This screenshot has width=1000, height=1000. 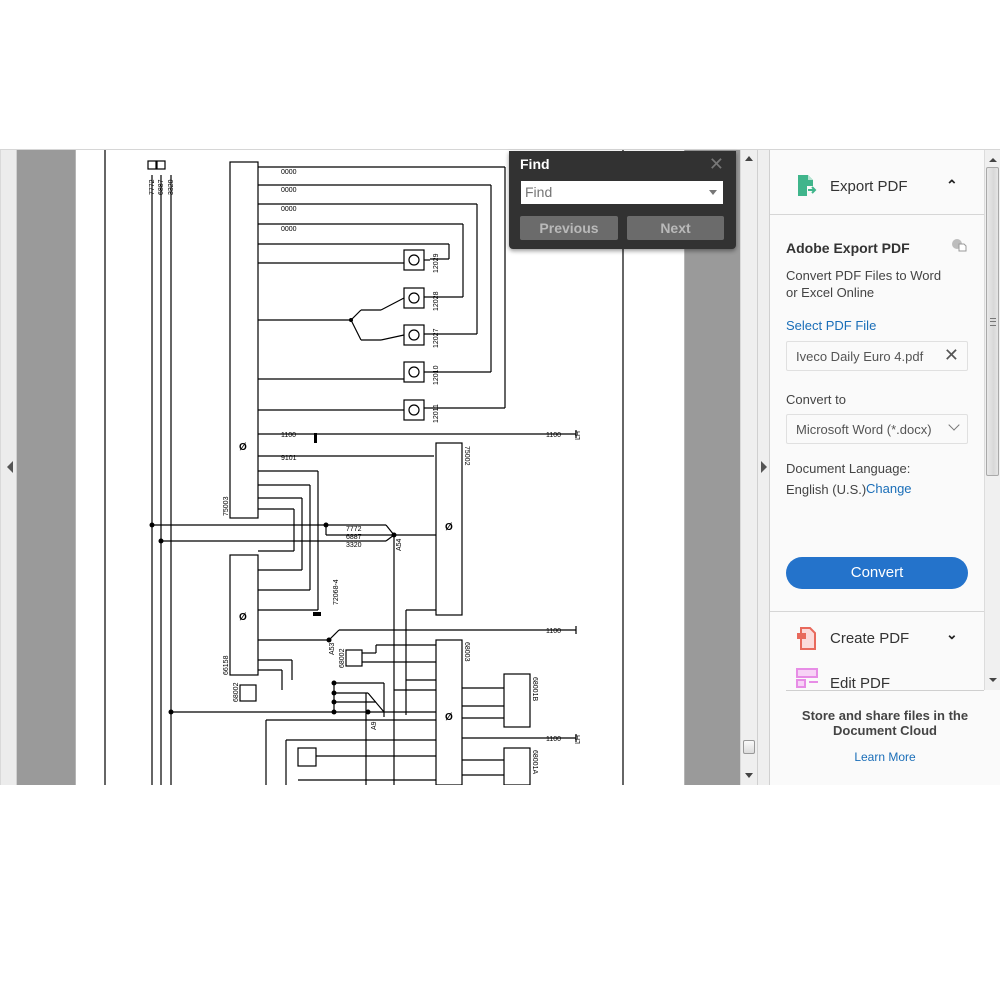 I want to click on document-language-value: English (U.S.), so click(x=826, y=489).